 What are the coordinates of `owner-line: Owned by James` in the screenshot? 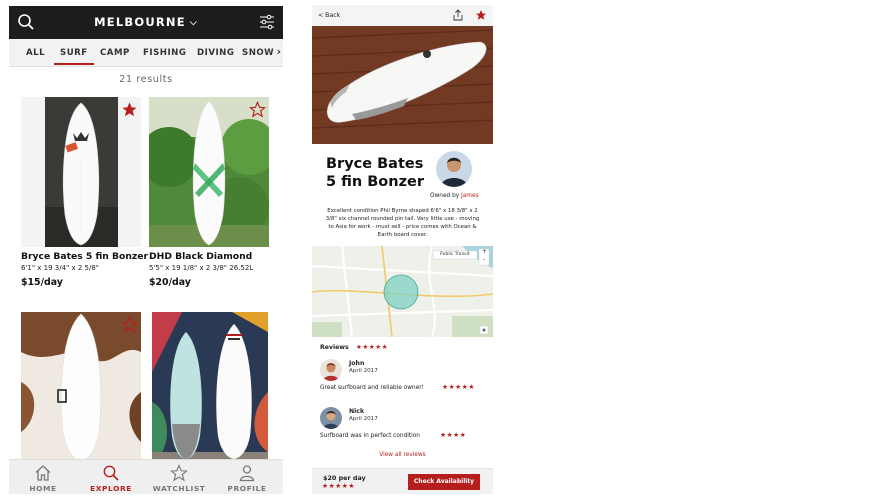 It's located at (454, 196).